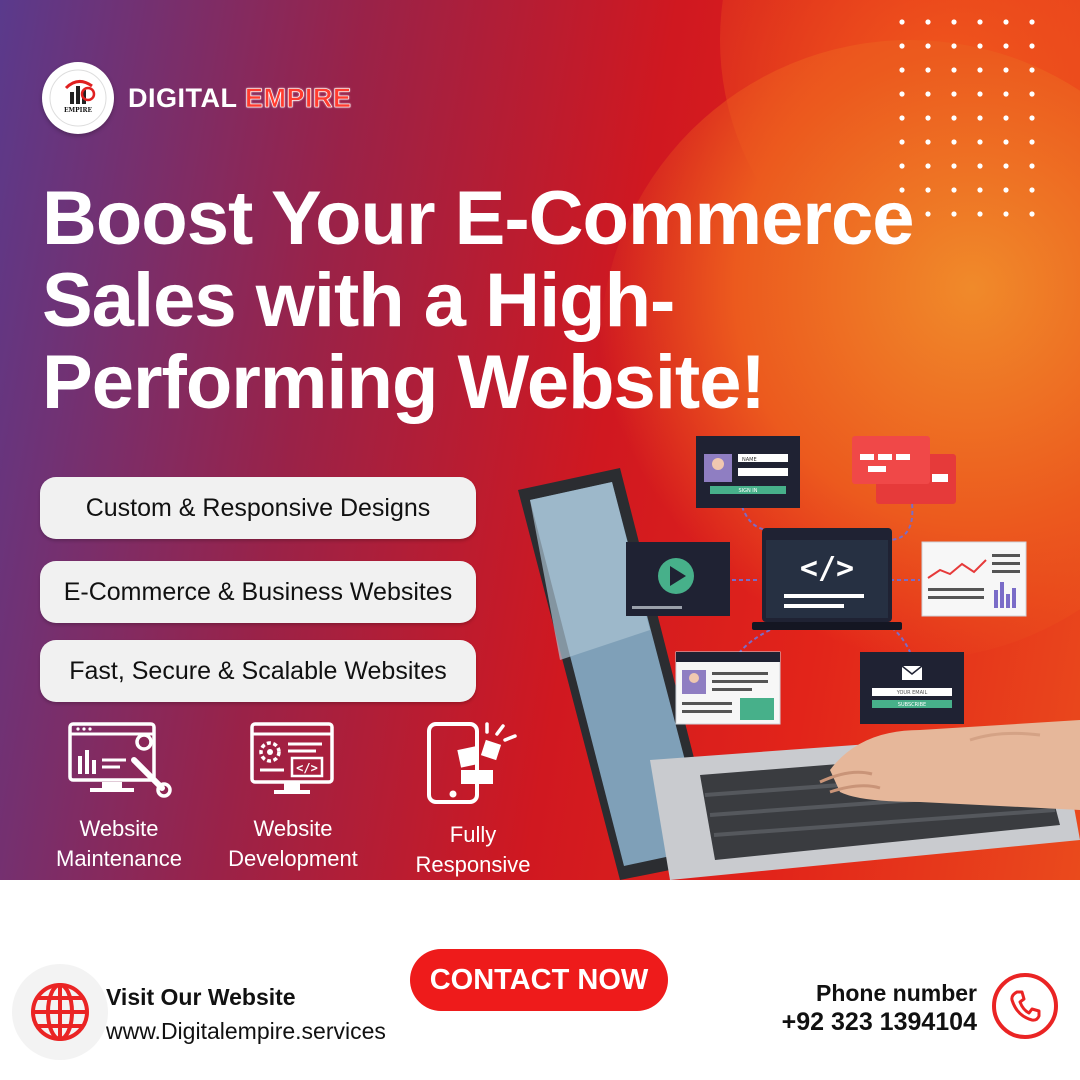  Describe the element at coordinates (120, 760) in the screenshot. I see `monitor-wrench-icon` at that location.